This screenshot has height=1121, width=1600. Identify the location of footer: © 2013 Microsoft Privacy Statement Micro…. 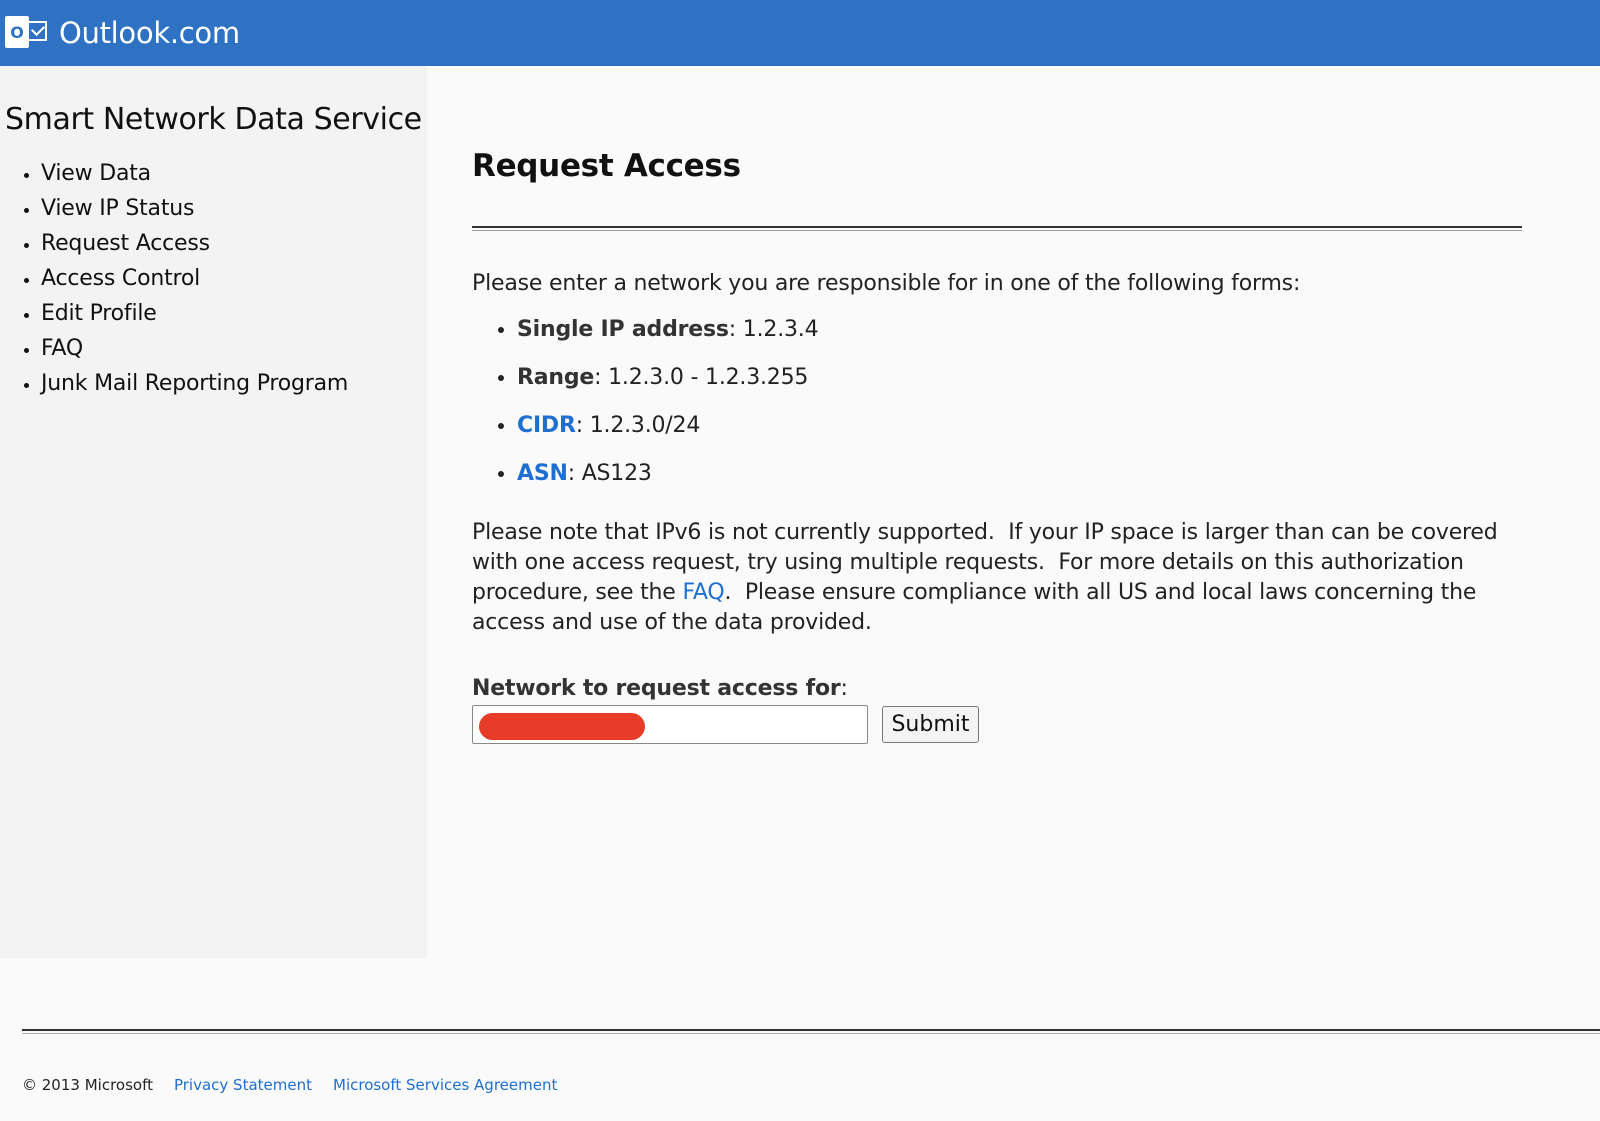
(289, 1085).